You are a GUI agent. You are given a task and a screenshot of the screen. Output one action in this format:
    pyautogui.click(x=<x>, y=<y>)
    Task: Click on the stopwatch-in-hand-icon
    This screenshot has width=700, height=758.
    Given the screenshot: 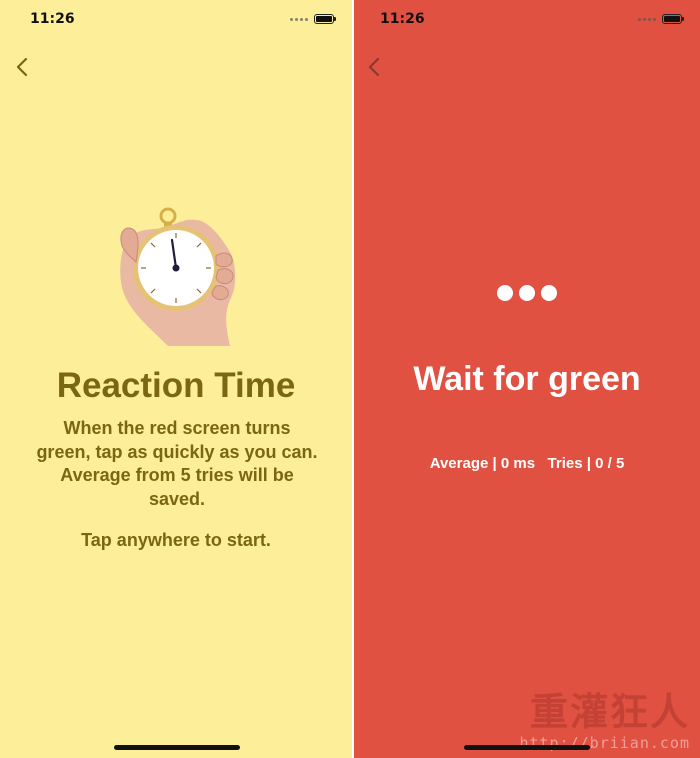 What is the action you would take?
    pyautogui.click(x=178, y=276)
    